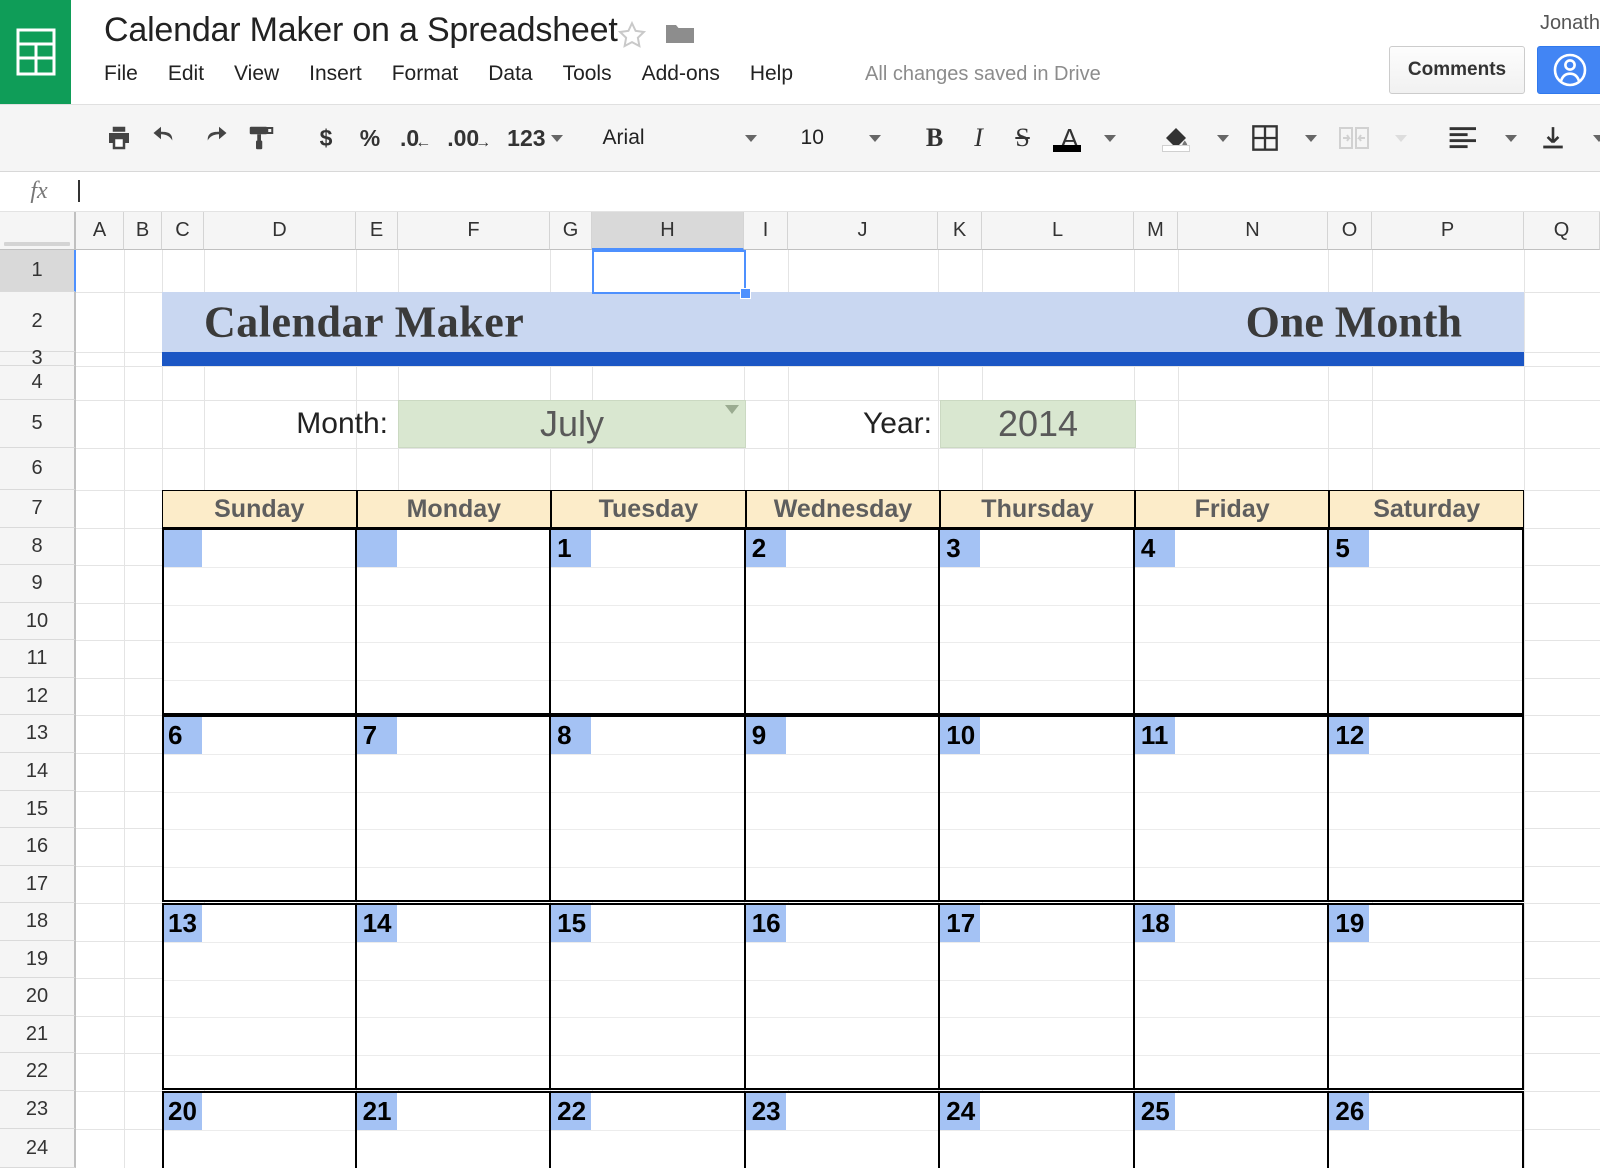 The width and height of the screenshot is (1600, 1168). Describe the element at coordinates (261, 138) in the screenshot. I see `paint-format-icon` at that location.